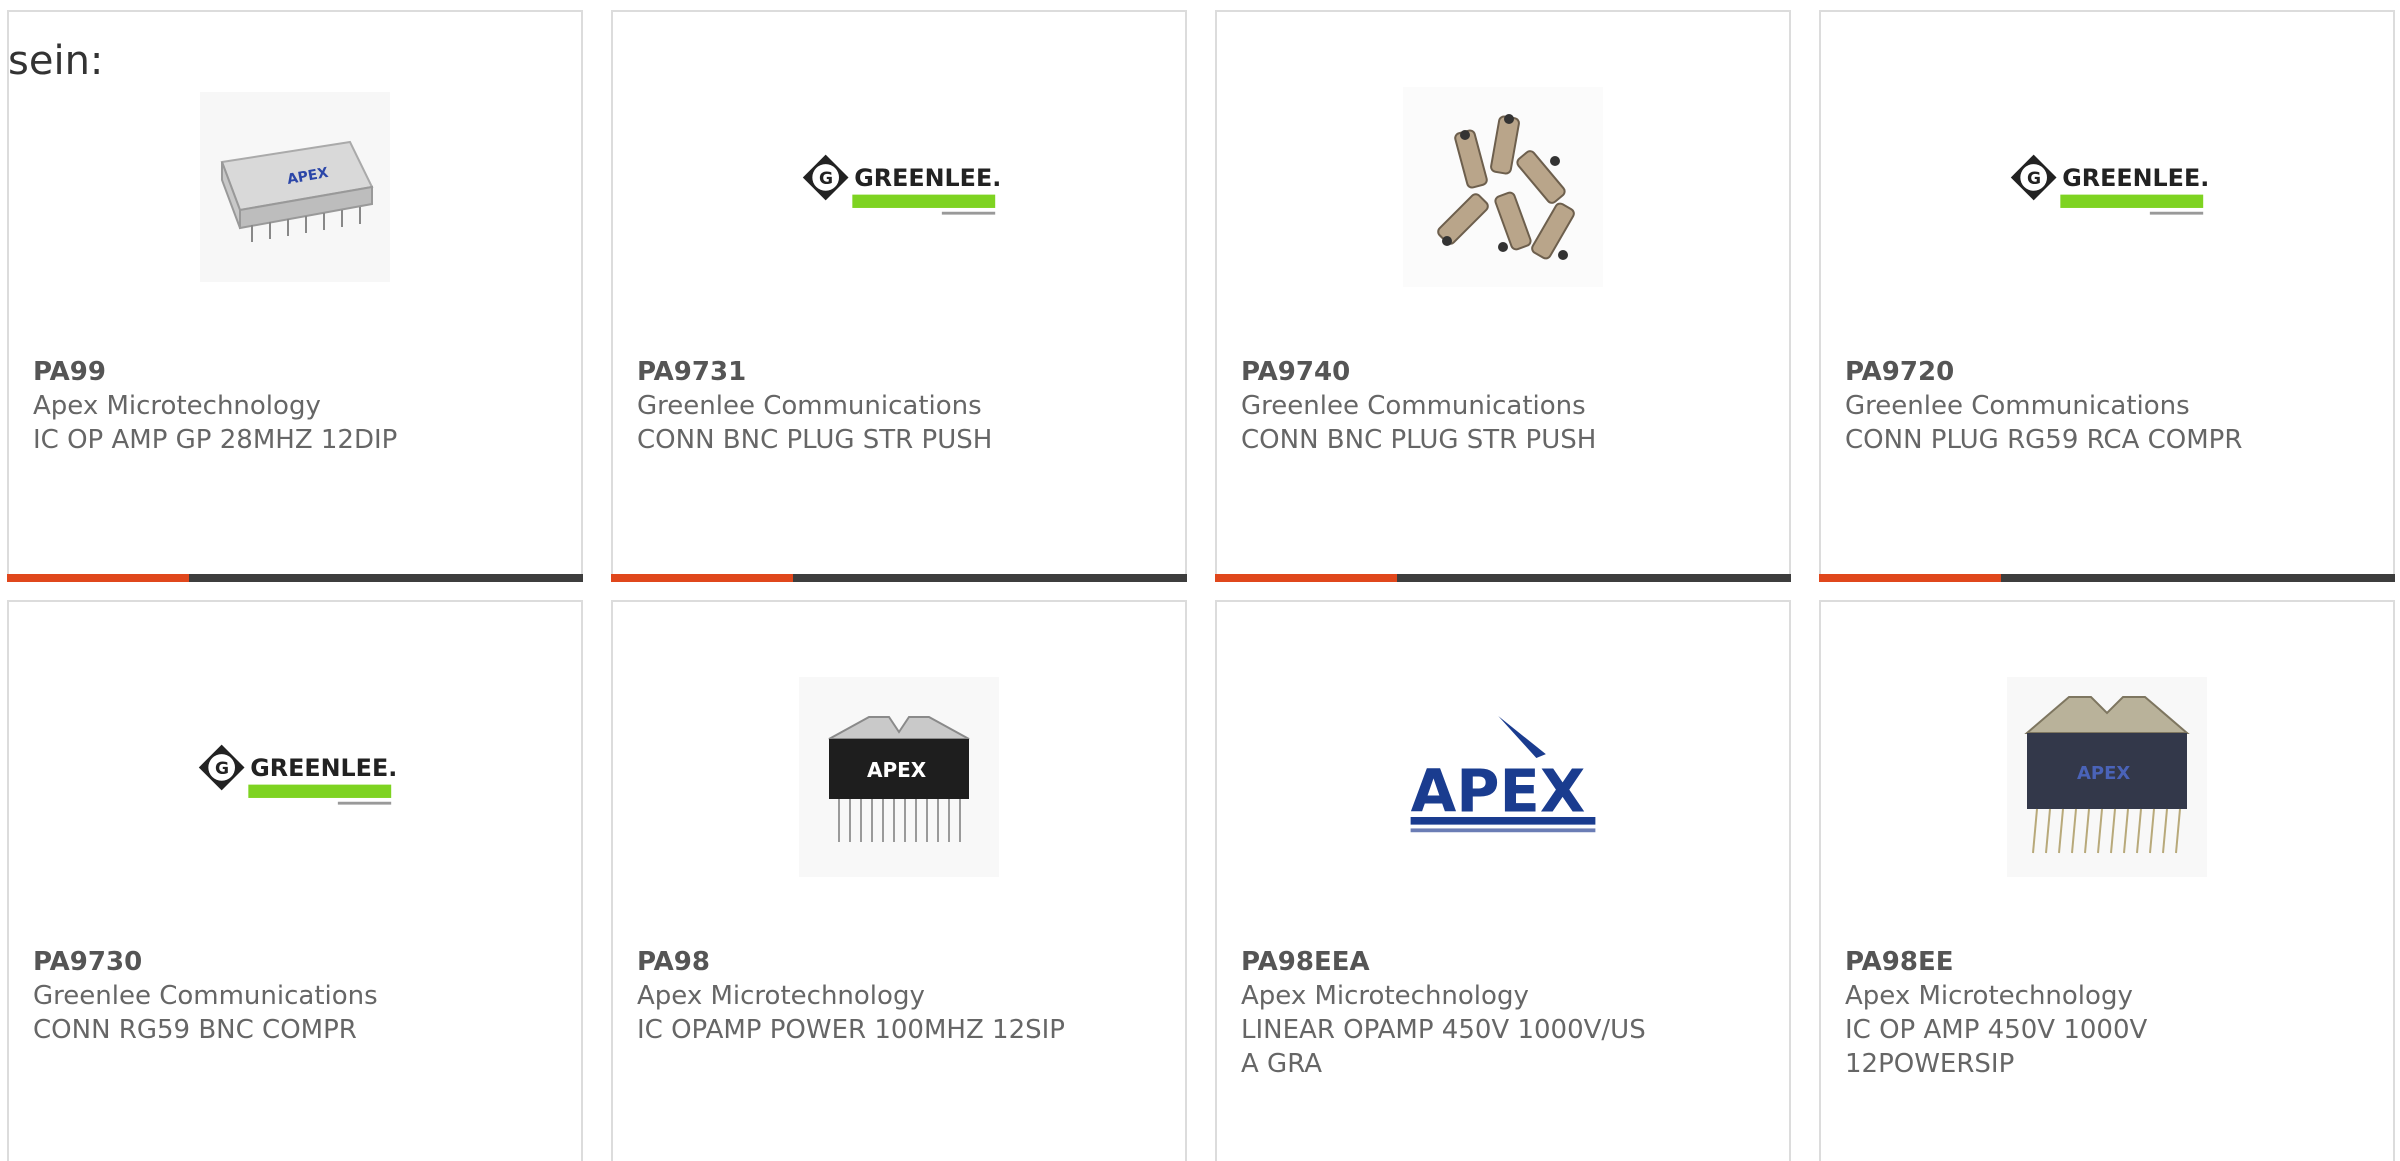 Image resolution: width=2400 pixels, height=1161 pixels. I want to click on part-number: PA9720, so click(2107, 372).